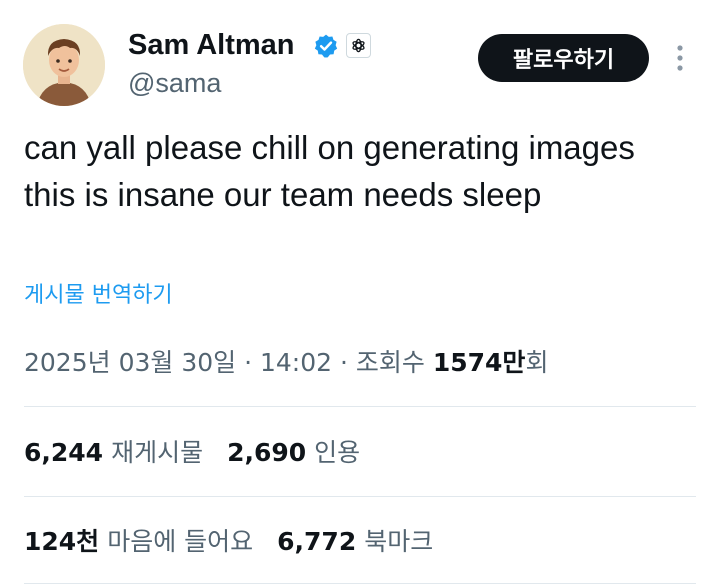 Image resolution: width=720 pixels, height=585 pixels. Describe the element at coordinates (174, 83) in the screenshot. I see `author-handle: @sama` at that location.